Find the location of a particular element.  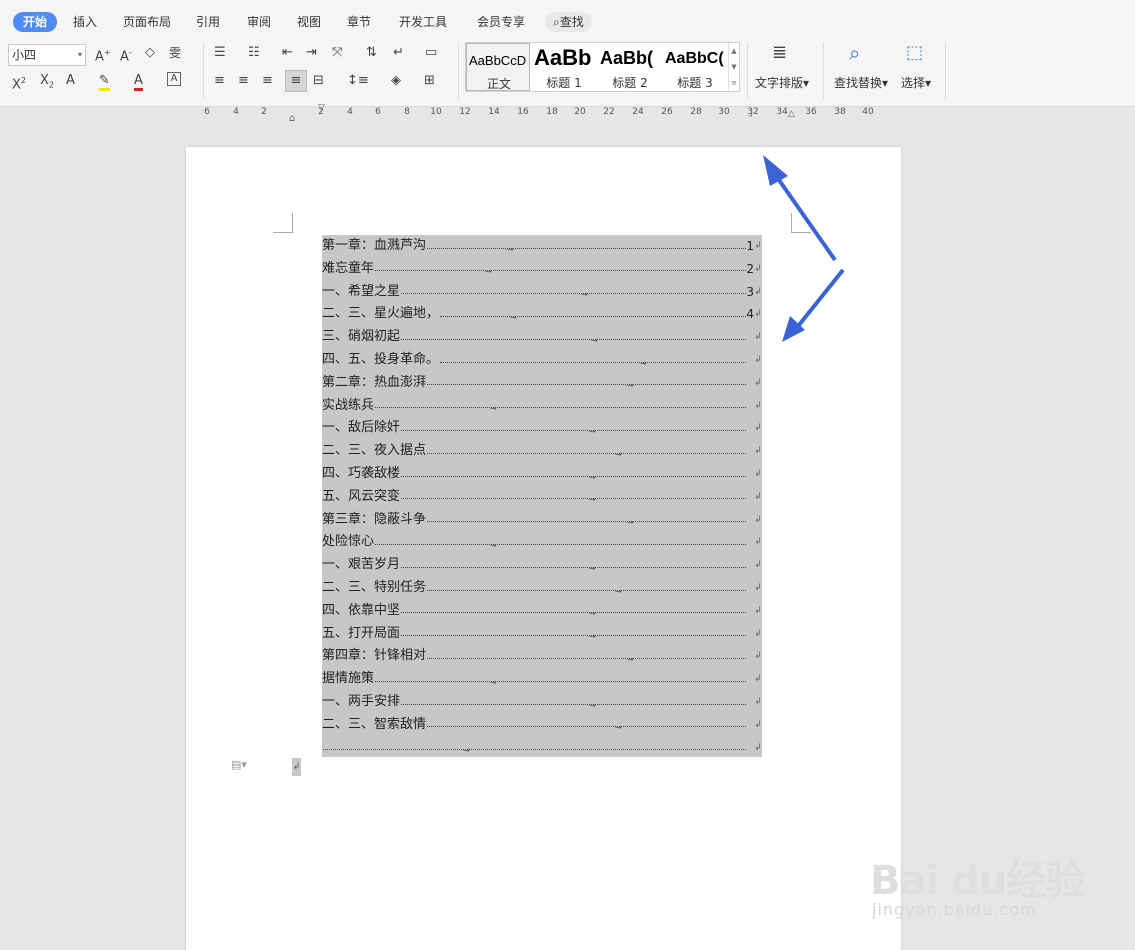

annotation-arrows is located at coordinates (804, 248).